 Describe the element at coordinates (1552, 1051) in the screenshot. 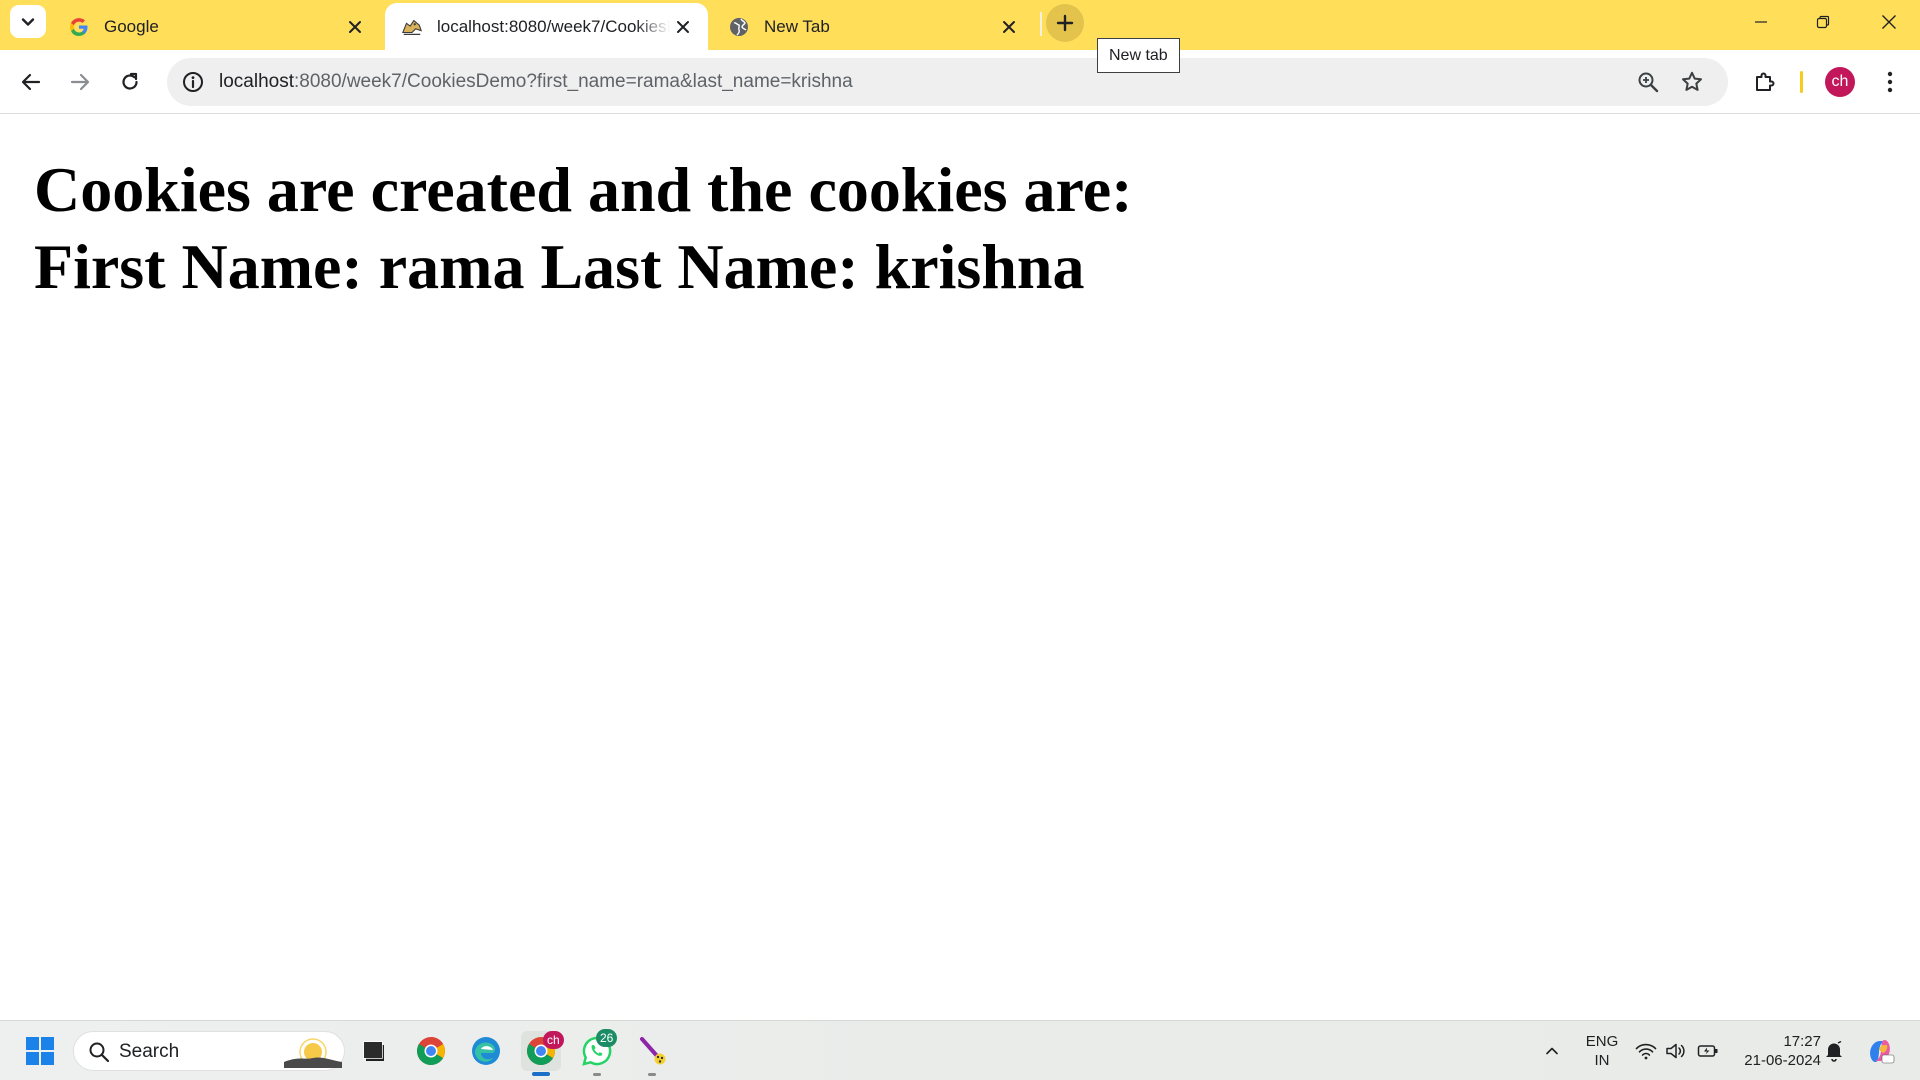

I see `show-hidden-icons-chevron-up-icon` at that location.